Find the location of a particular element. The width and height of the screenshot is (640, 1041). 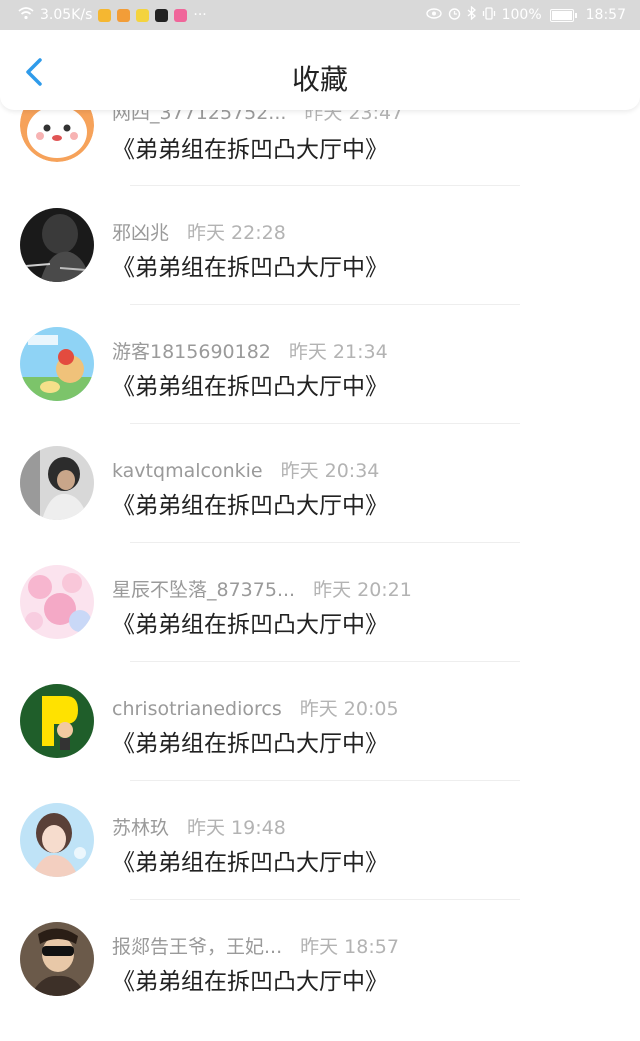

username: 苏林玖 is located at coordinates (140, 828).